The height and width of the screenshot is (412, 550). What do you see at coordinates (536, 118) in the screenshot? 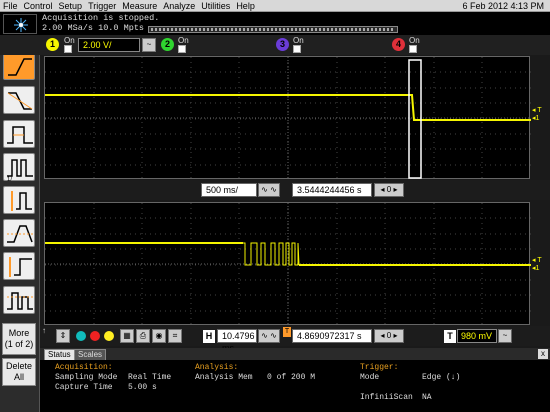
I see `channel-1-ground-marker: ◂1` at bounding box center [536, 118].